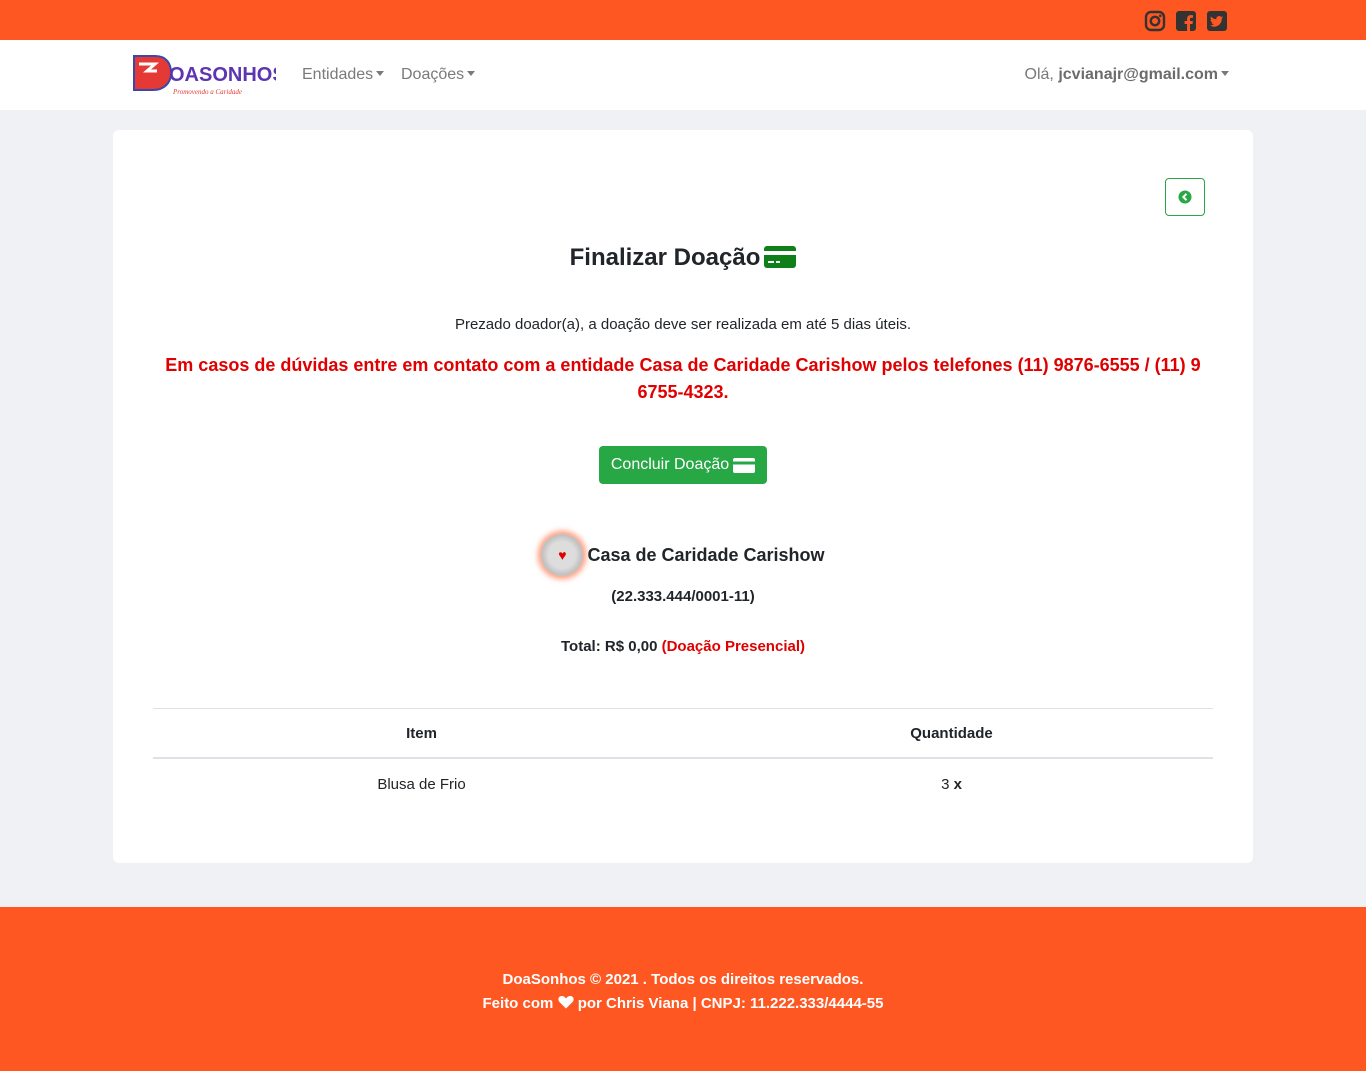 The image size is (1366, 1071). I want to click on doasonhos-logo: OASONHOS Promovendo a Caridade, so click(203, 75).